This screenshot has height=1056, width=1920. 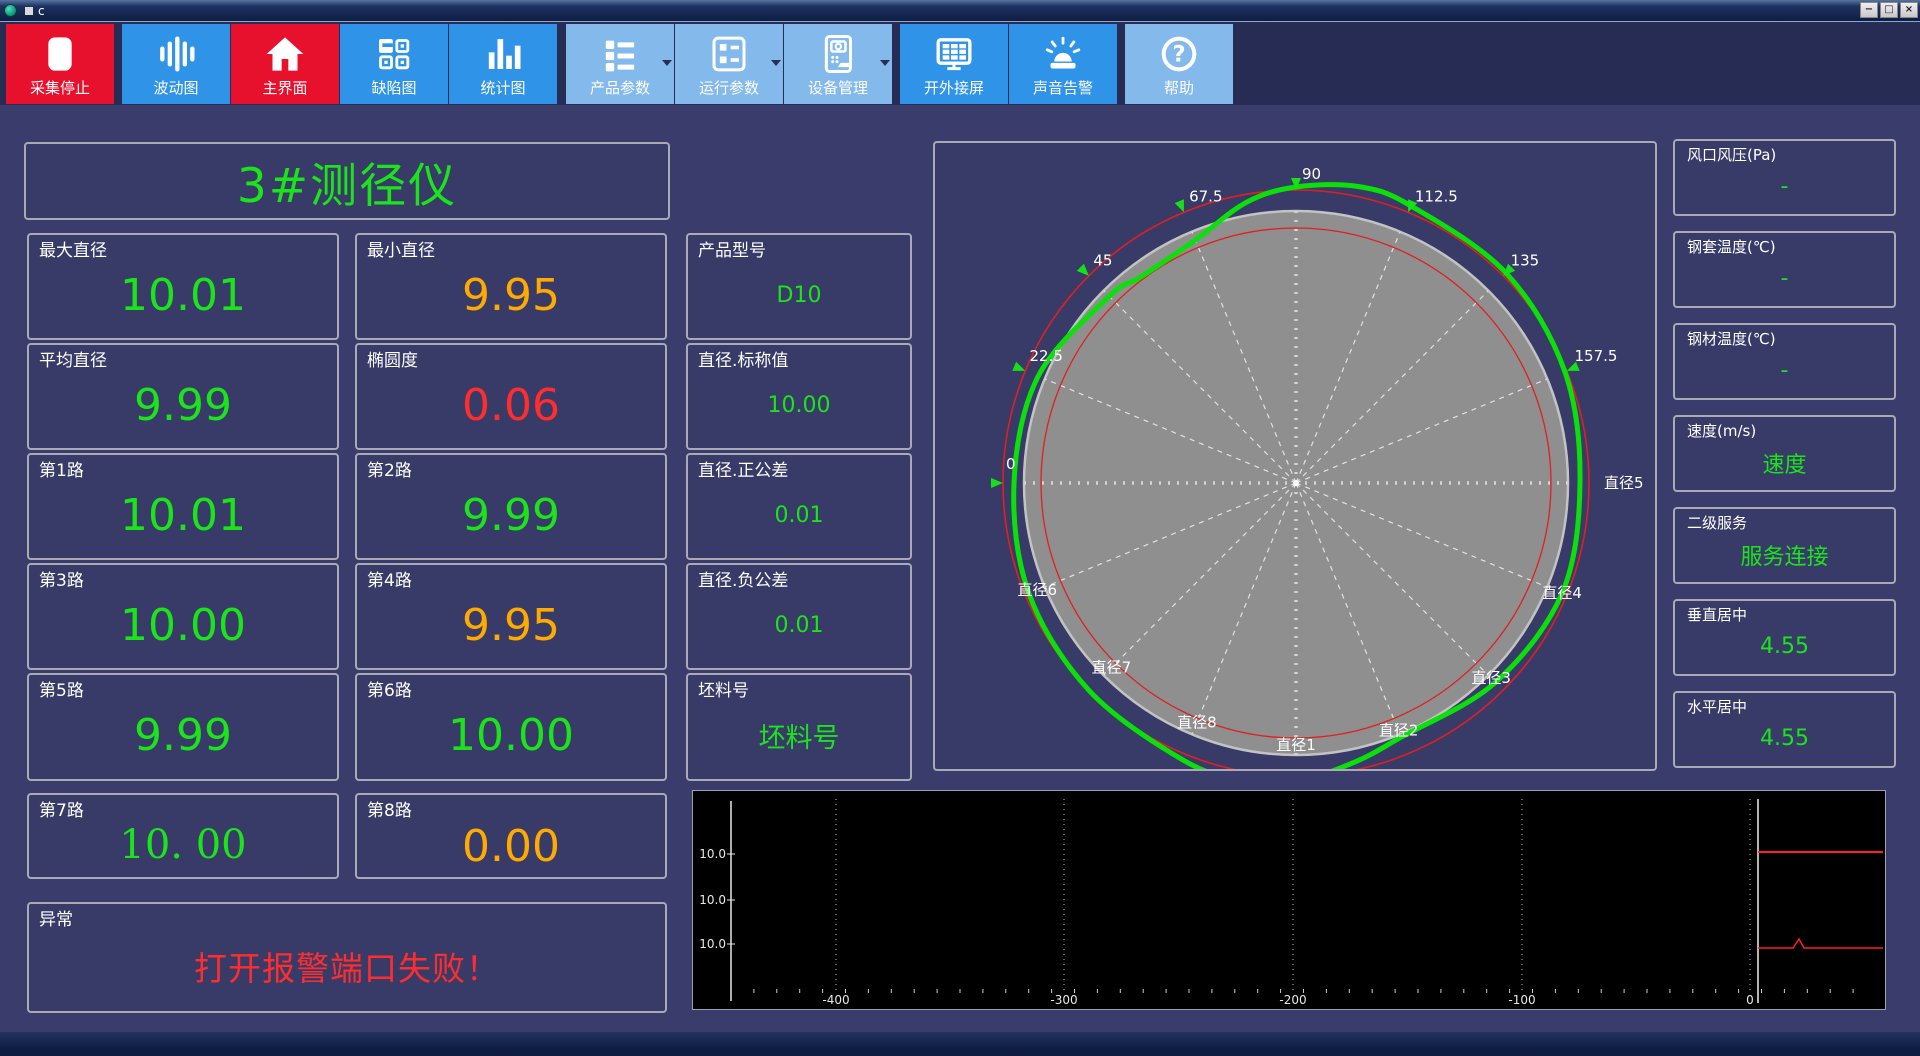 I want to click on metric-box-坯料号: 坯料号 坯料号, so click(x=799, y=727).